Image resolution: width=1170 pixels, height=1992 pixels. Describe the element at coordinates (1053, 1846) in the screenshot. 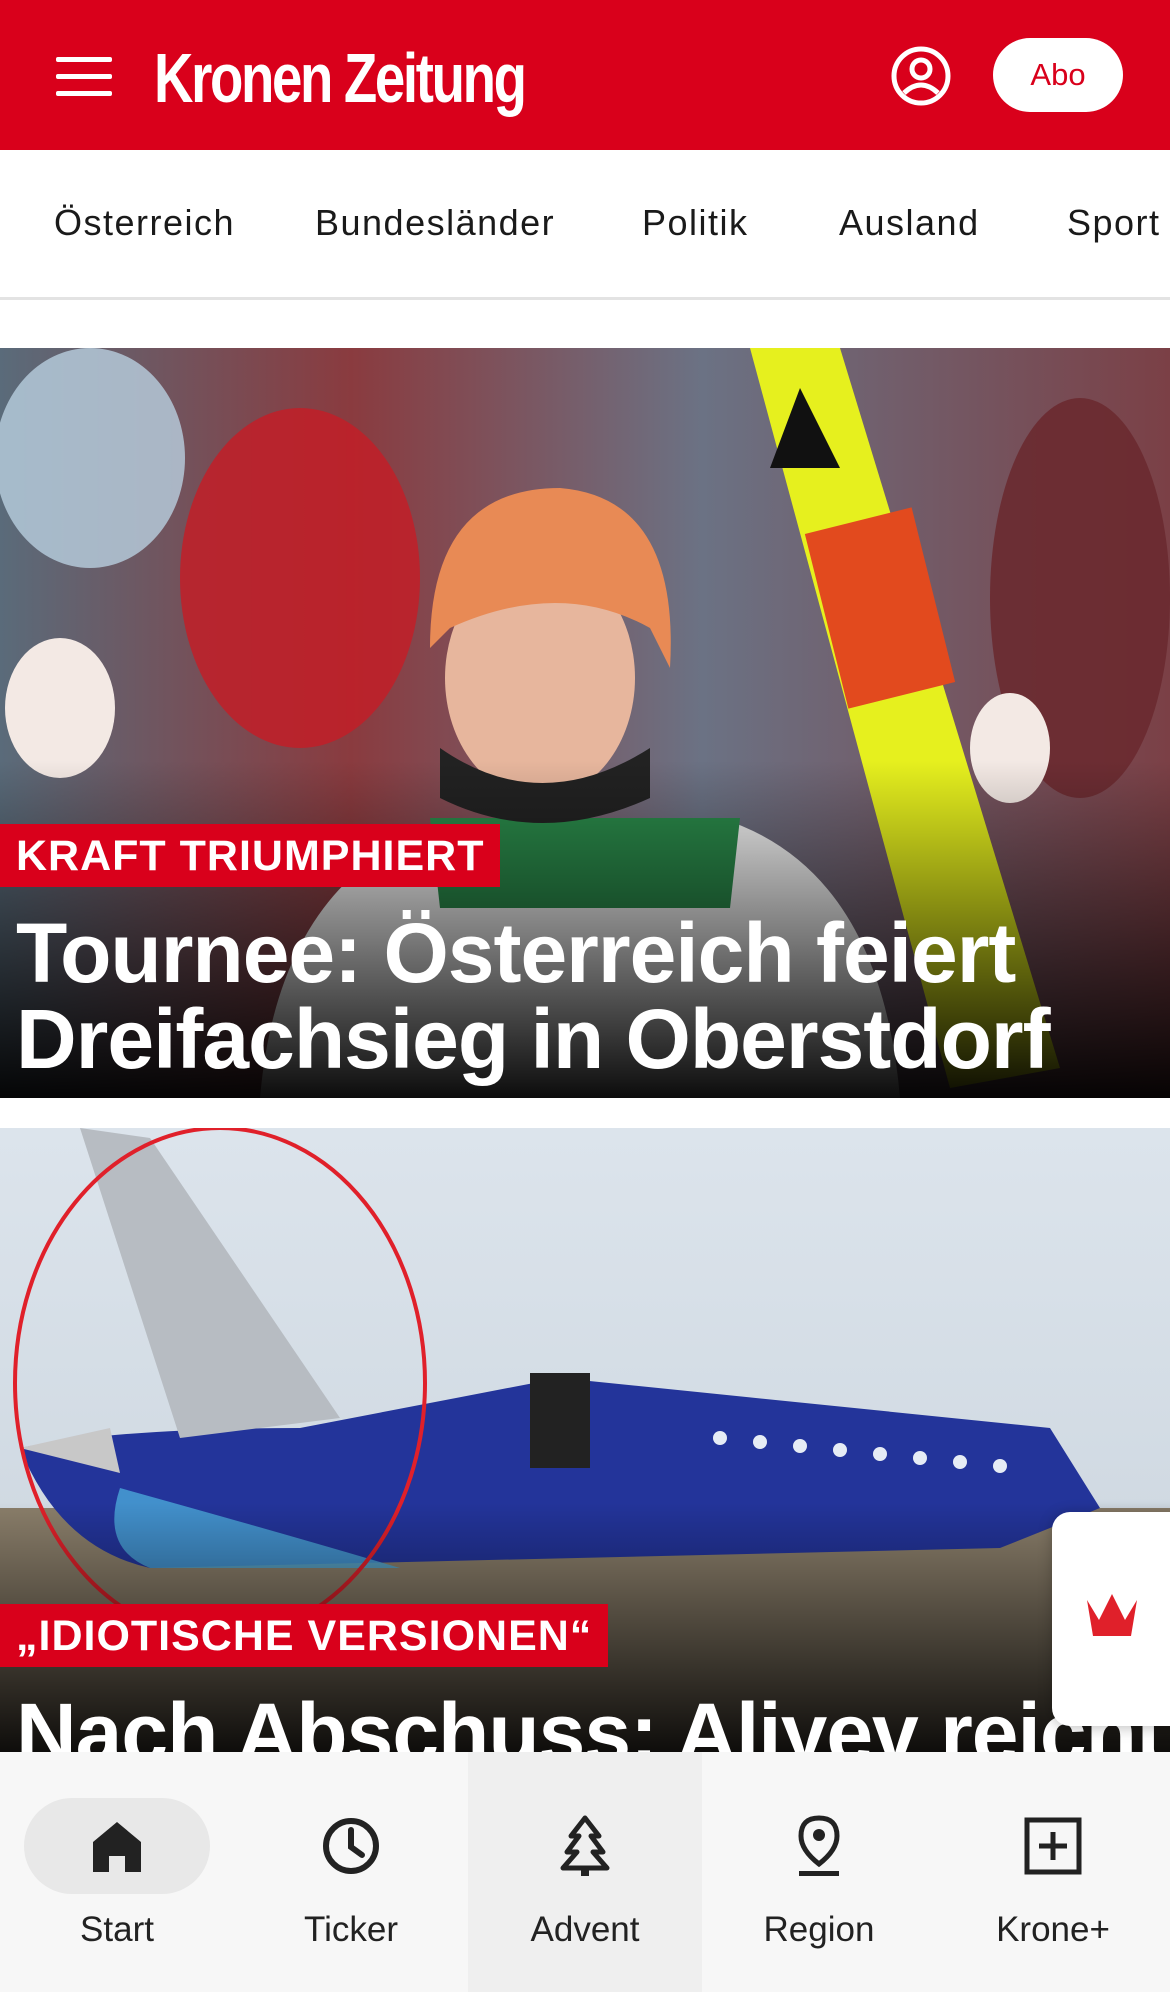

I see `plus-box-icon` at that location.